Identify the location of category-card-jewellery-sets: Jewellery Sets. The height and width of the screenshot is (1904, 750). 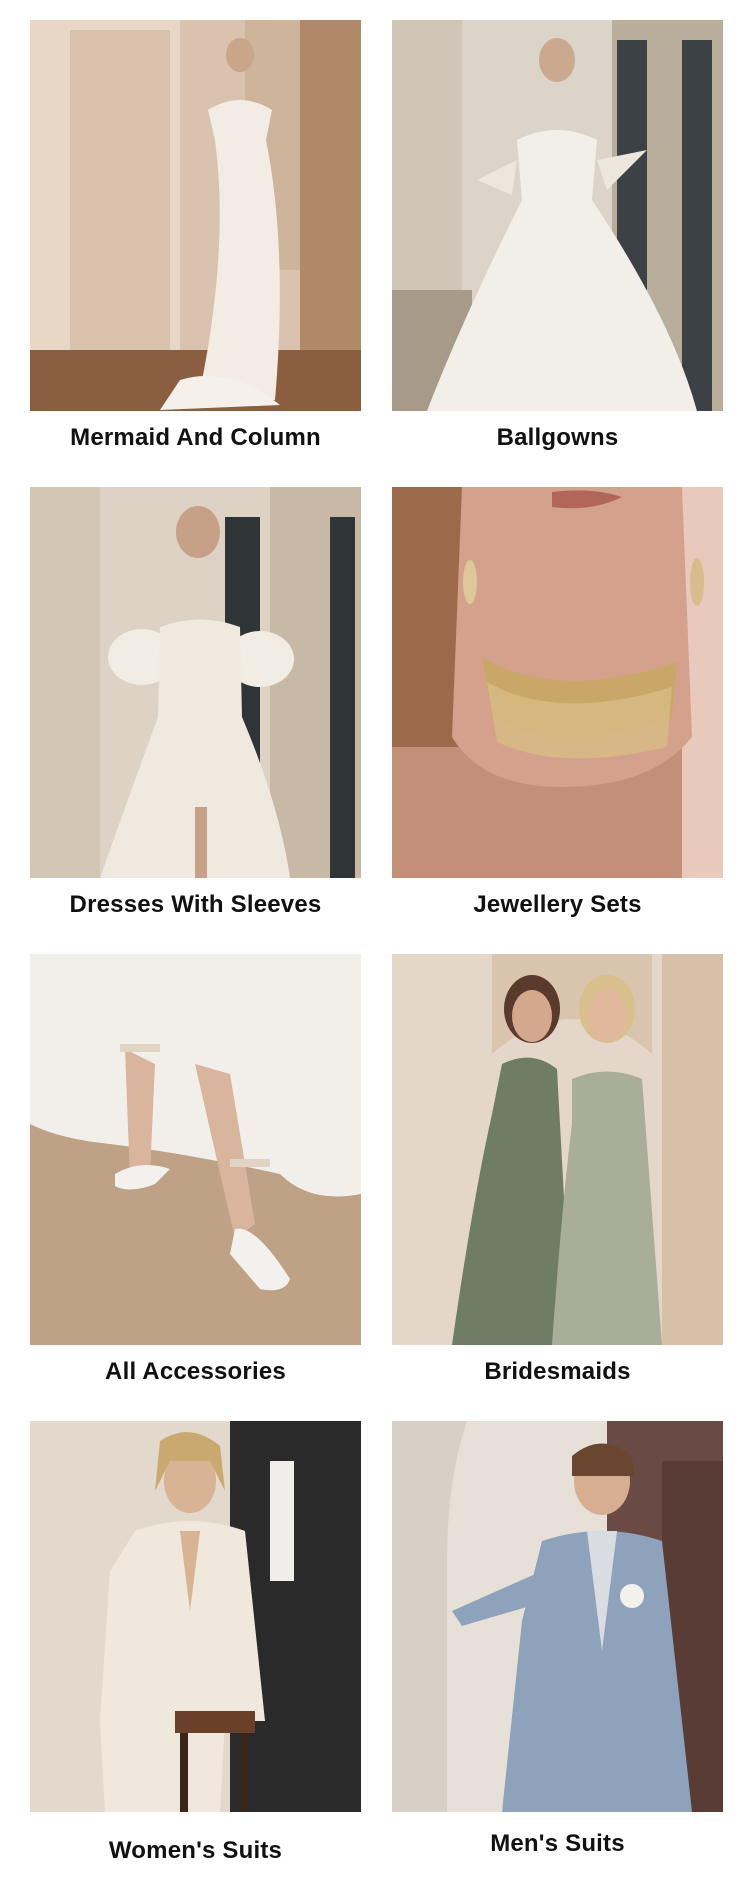
(557, 703).